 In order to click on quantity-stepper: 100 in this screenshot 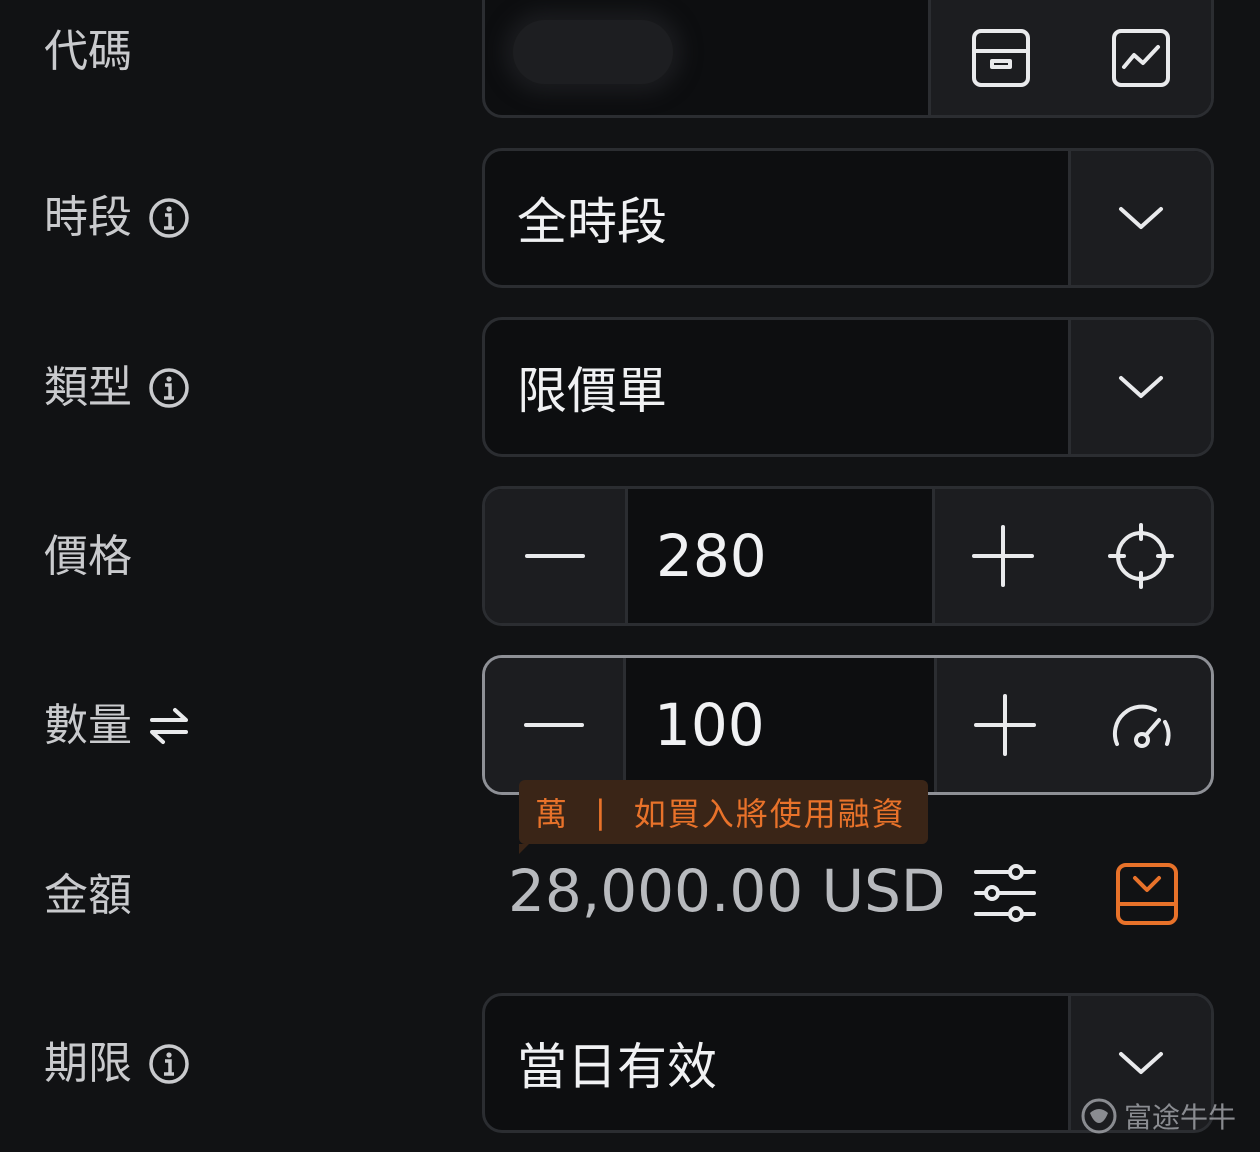, I will do `click(848, 725)`.